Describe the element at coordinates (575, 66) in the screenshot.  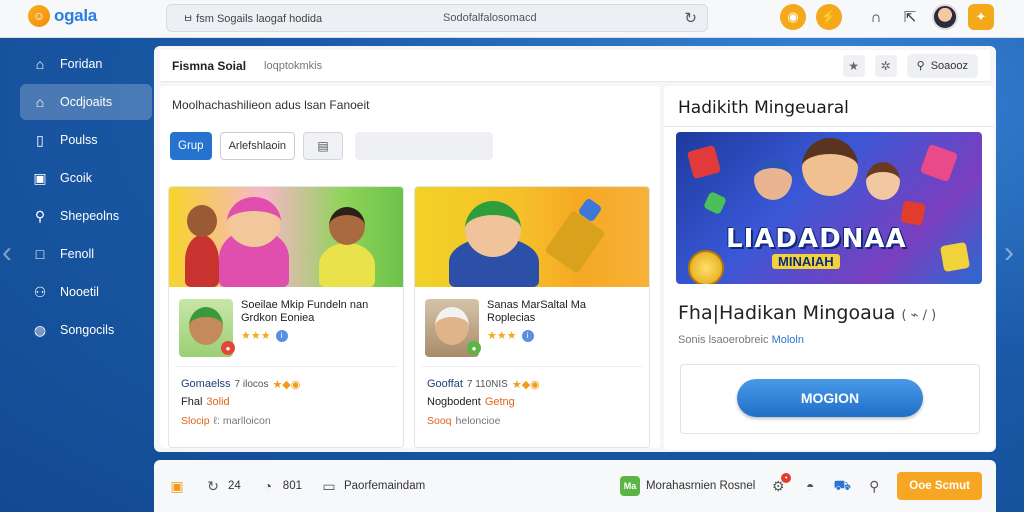
I see `main-header: Fismna Soial loqptokmkis ★ ✲ ⚲ Soaooz` at that location.